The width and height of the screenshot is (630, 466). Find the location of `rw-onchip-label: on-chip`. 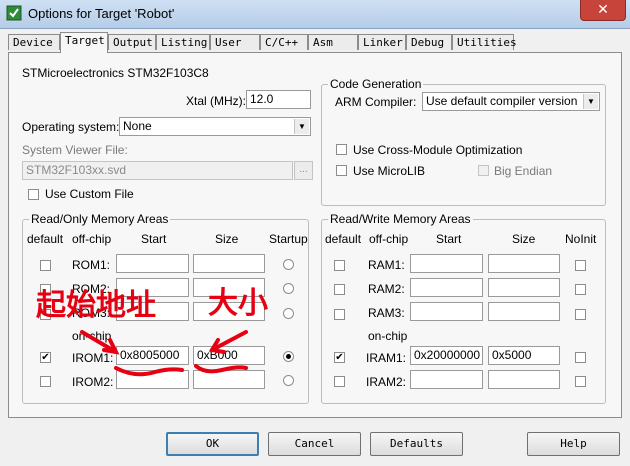

rw-onchip-label: on-chip is located at coordinates (388, 336).